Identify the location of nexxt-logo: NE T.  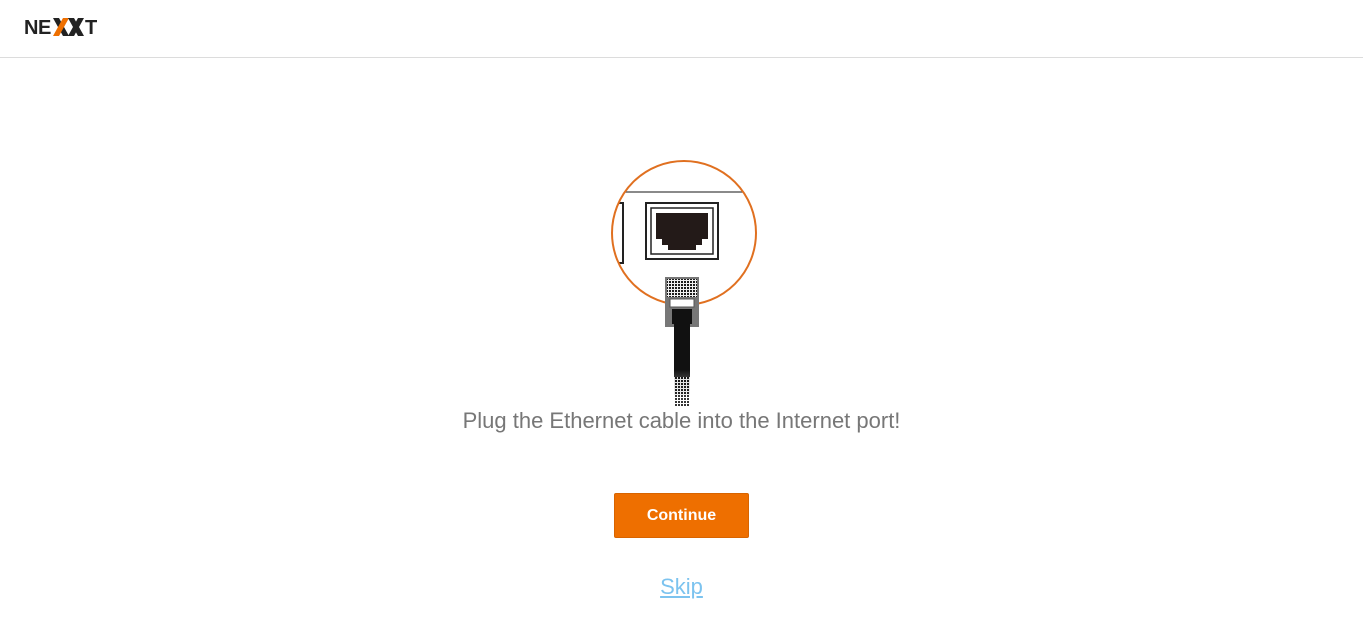
(64, 27).